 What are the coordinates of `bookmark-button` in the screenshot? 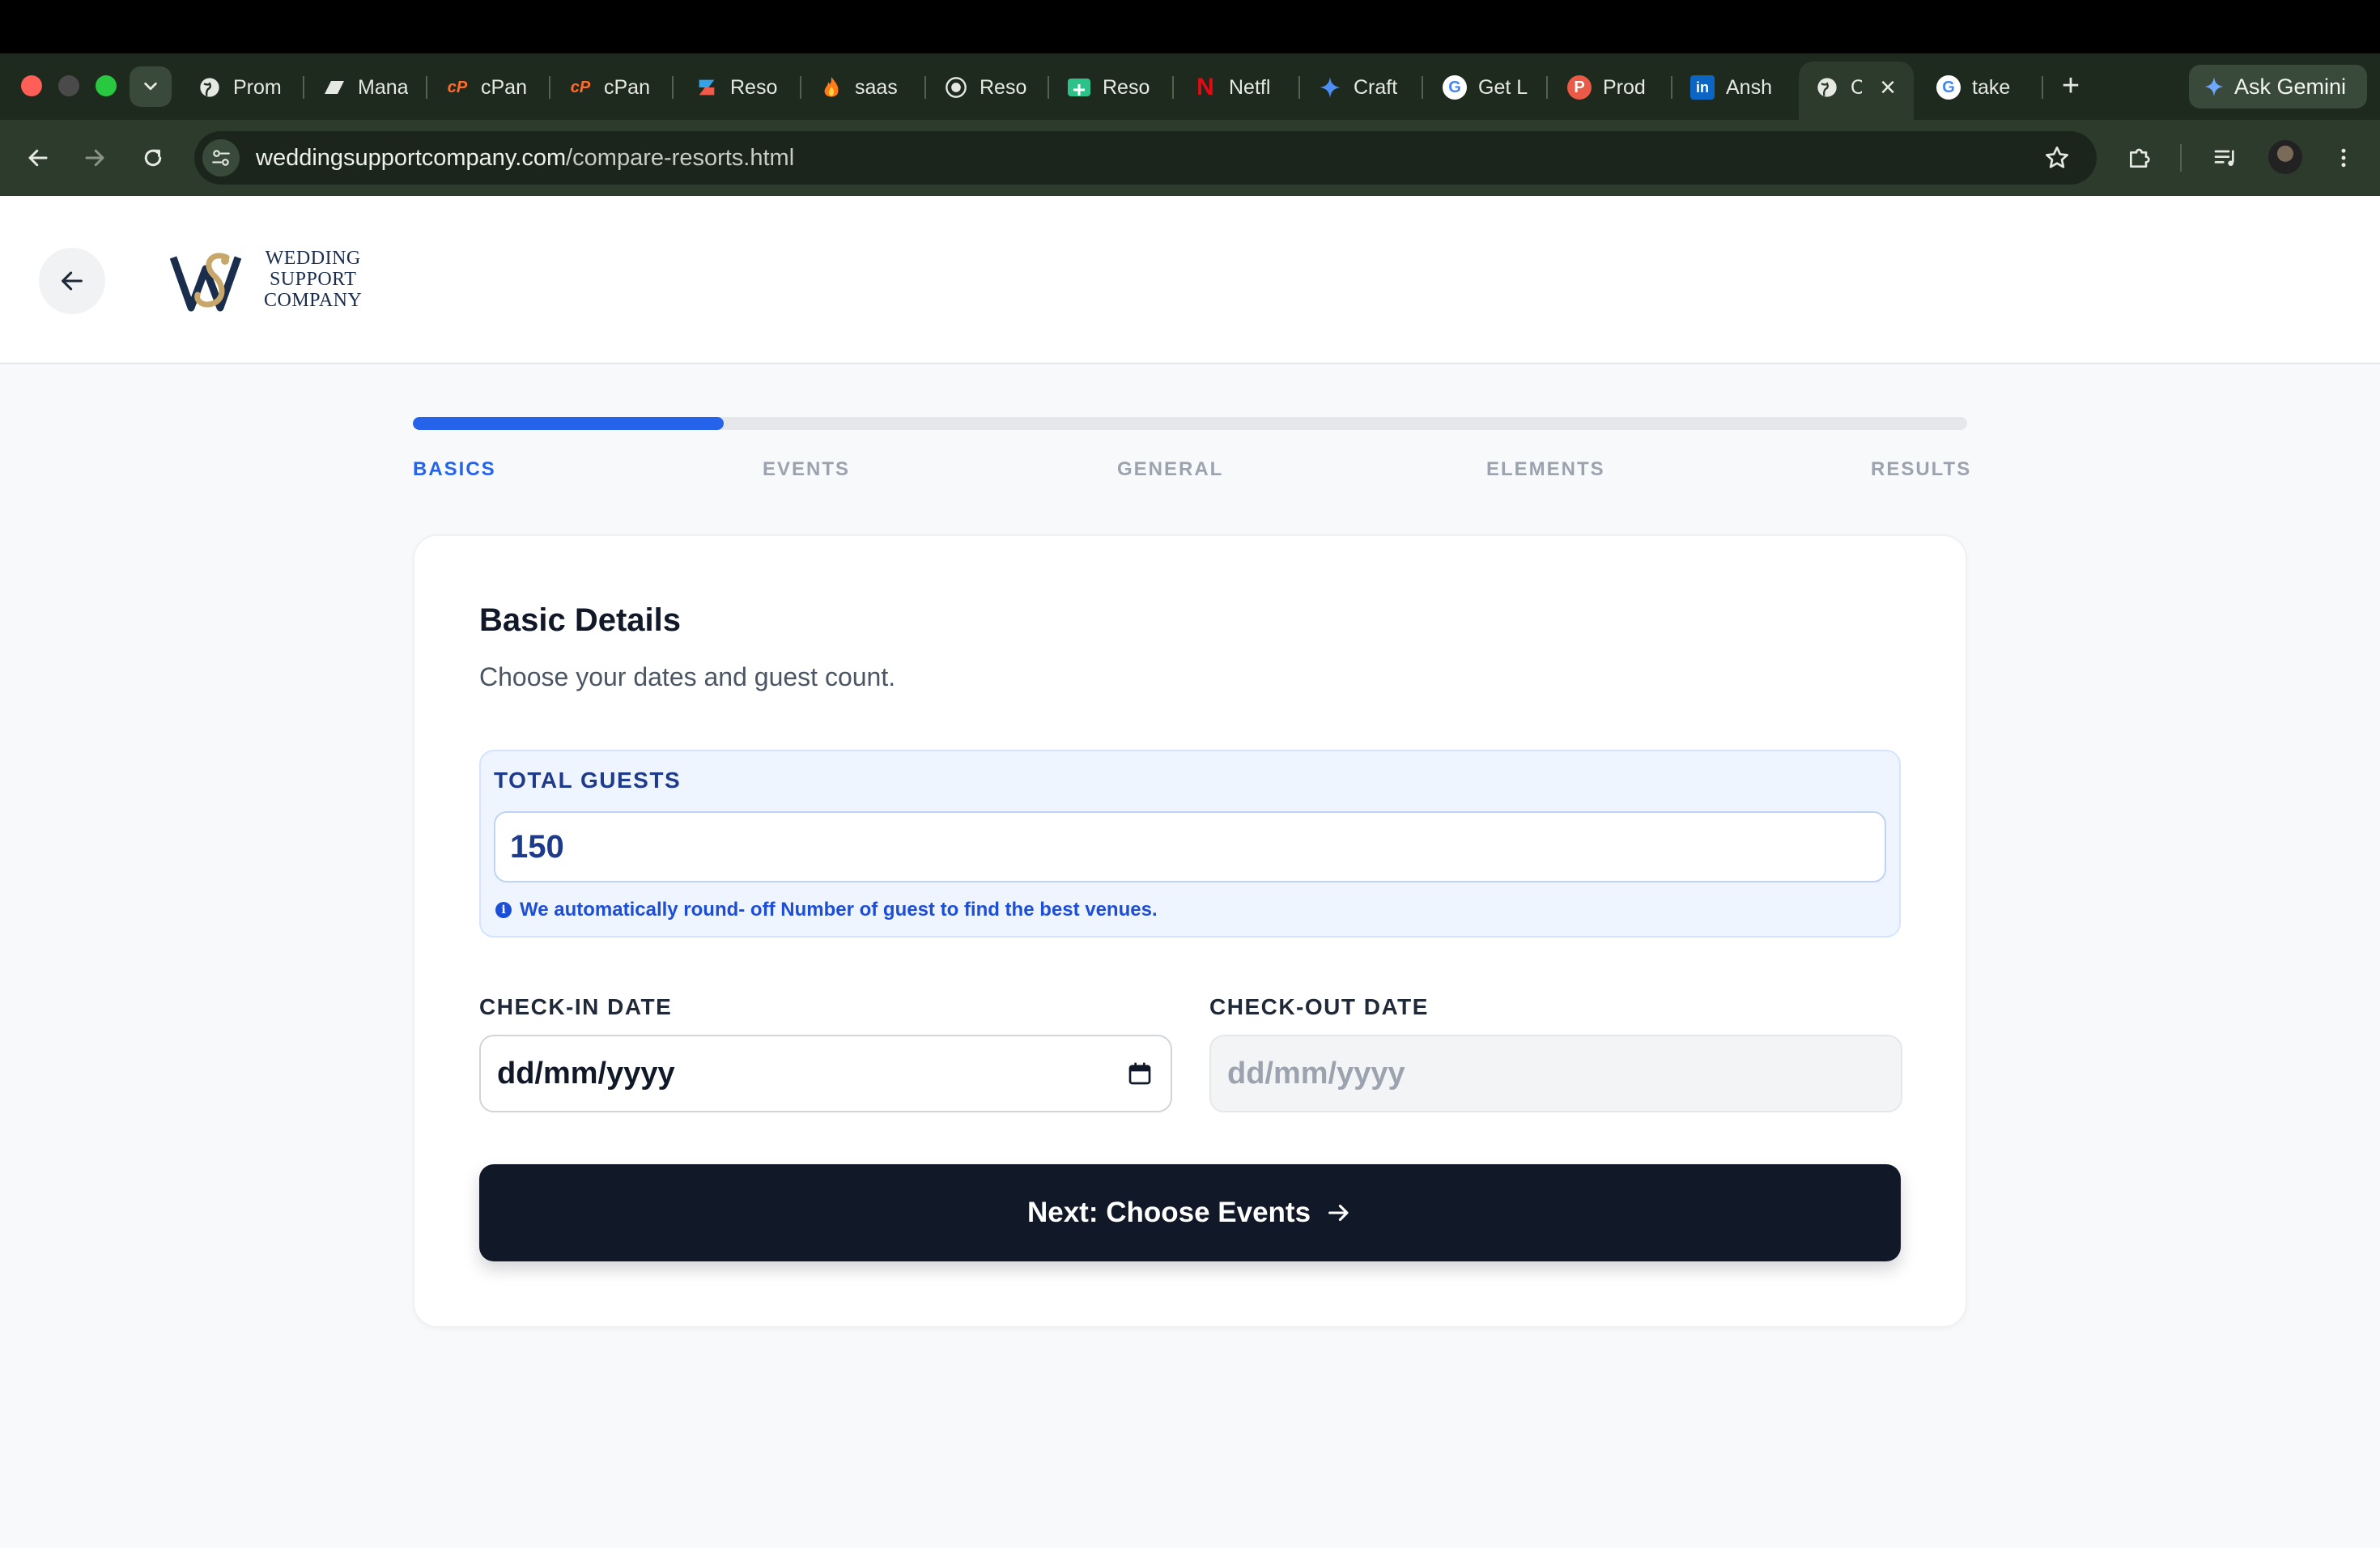 It's located at (2057, 158).